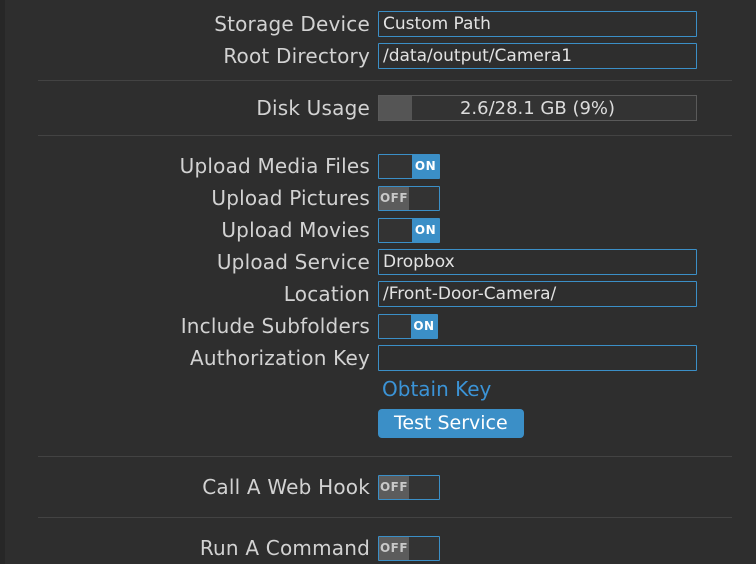 Image resolution: width=756 pixels, height=564 pixels. What do you see at coordinates (567, 326) in the screenshot?
I see `control-include-subfolders: ON` at bounding box center [567, 326].